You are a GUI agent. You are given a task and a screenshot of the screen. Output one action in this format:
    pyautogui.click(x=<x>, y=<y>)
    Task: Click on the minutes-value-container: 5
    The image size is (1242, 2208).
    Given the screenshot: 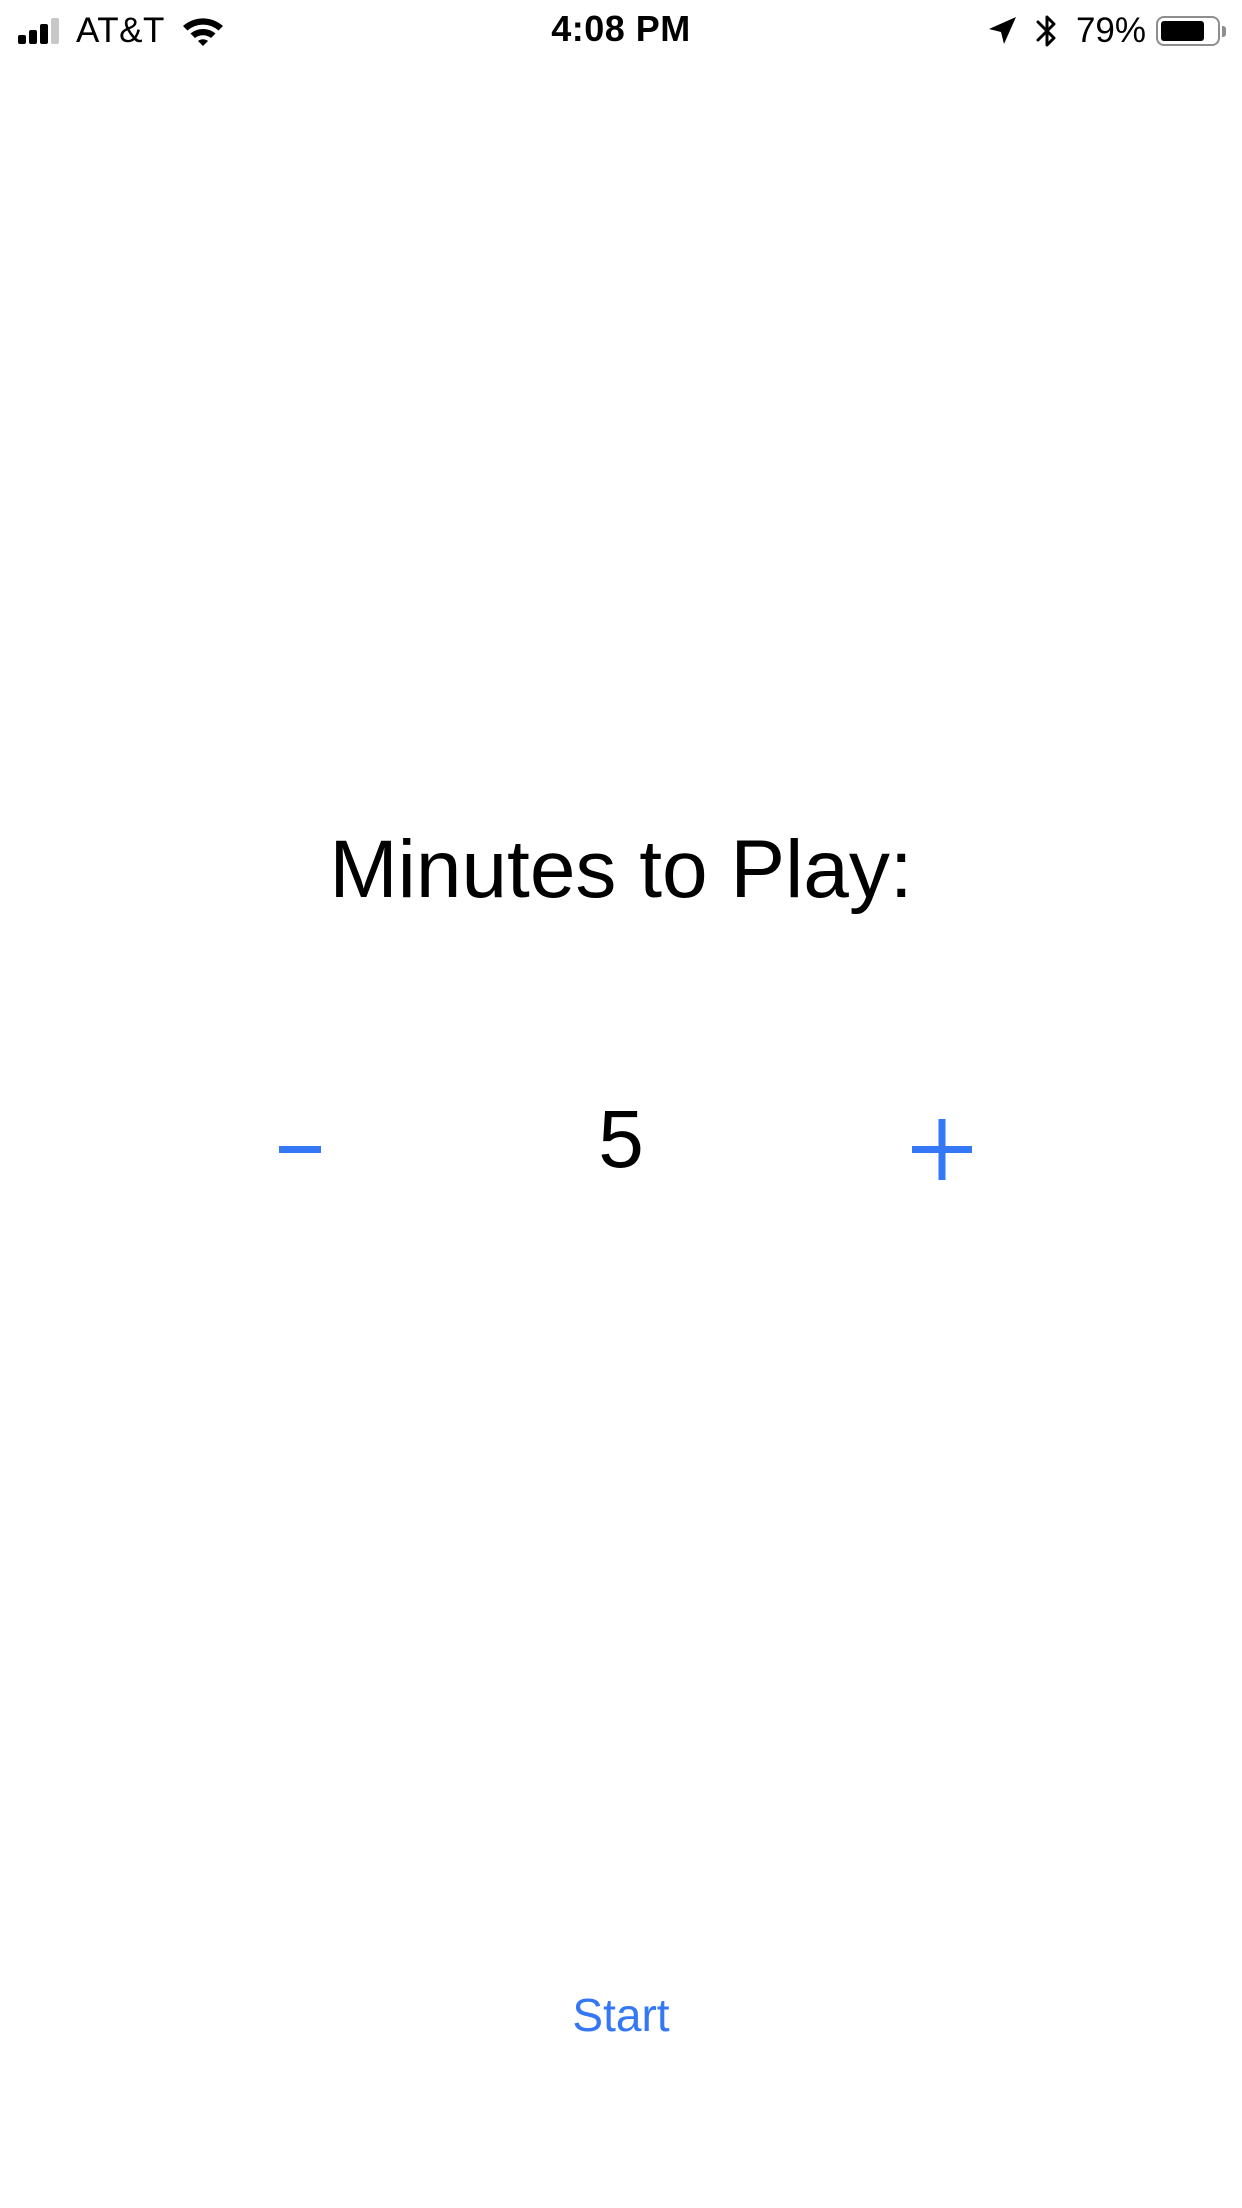 What is the action you would take?
    pyautogui.click(x=621, y=1140)
    